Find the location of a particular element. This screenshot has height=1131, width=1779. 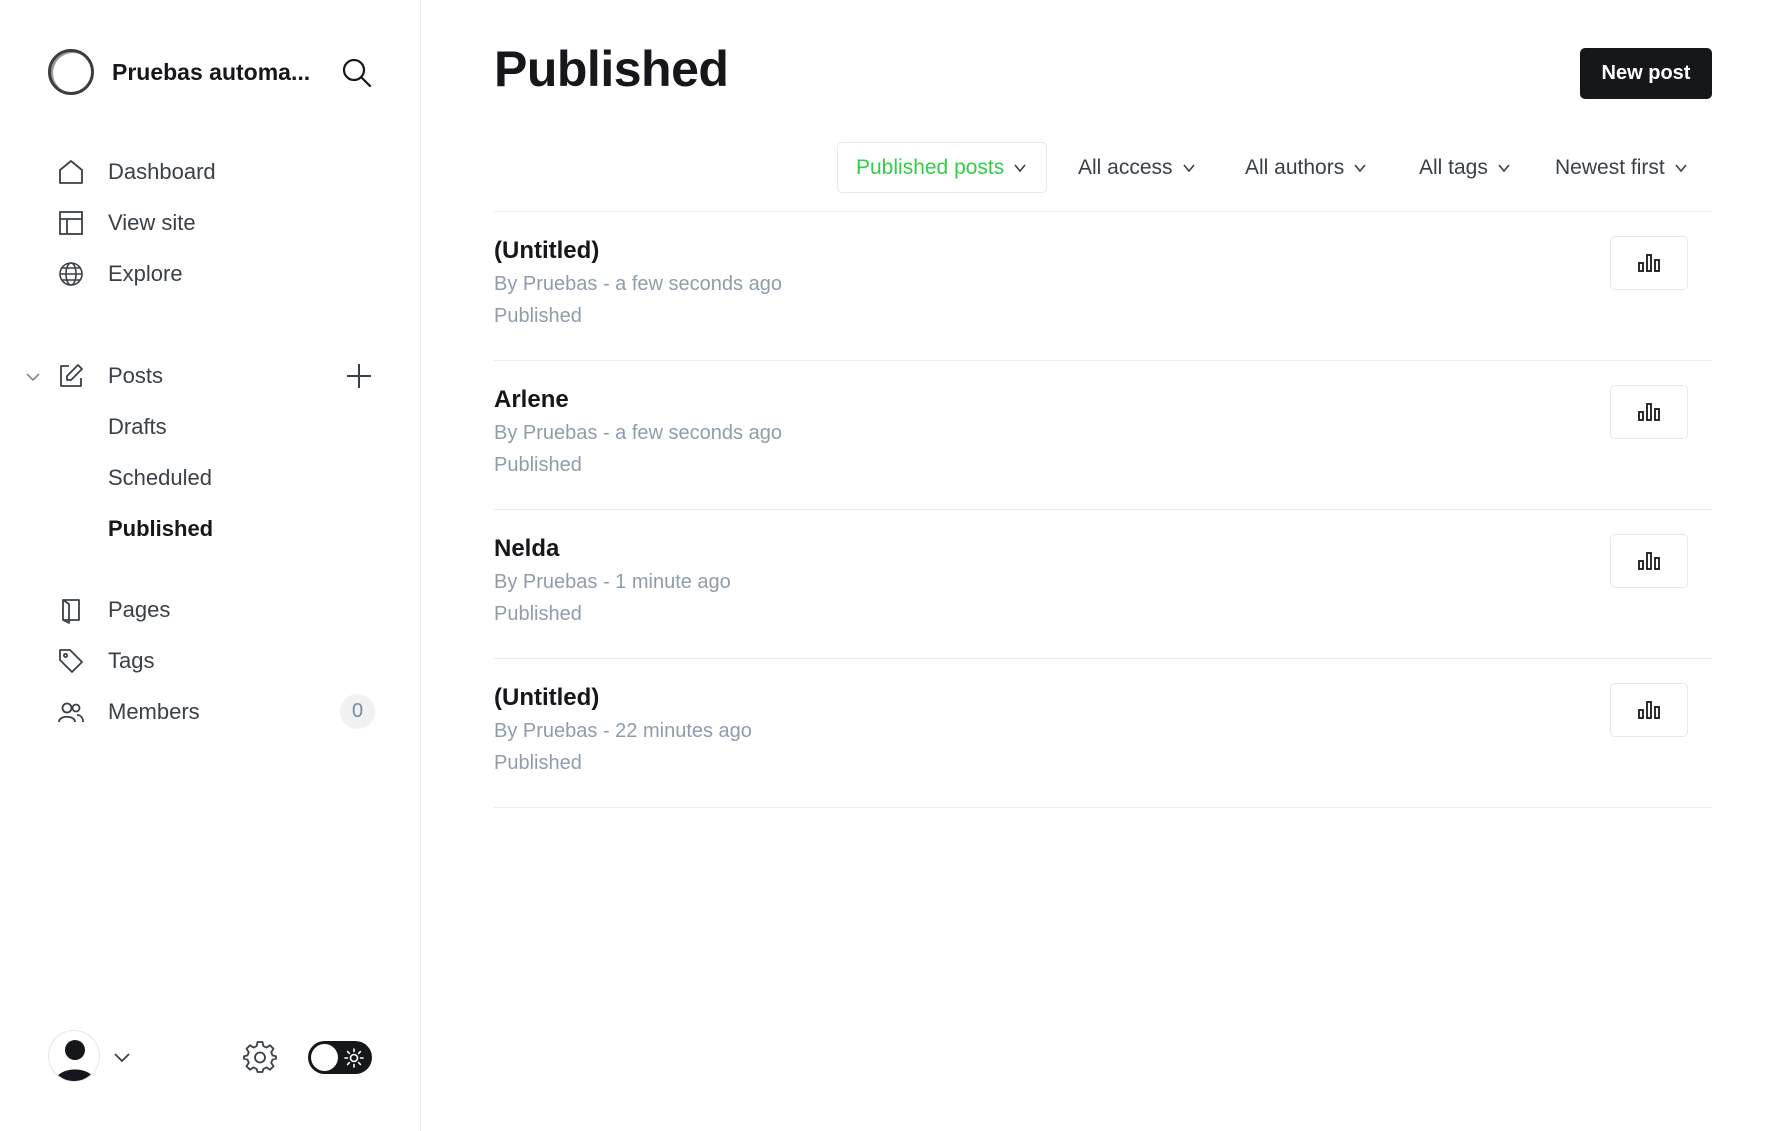

page-title: Published is located at coordinates (611, 69).